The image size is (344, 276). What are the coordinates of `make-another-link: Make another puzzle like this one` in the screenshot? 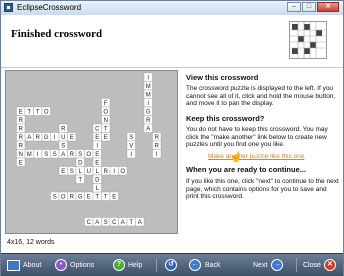 It's located at (256, 157).